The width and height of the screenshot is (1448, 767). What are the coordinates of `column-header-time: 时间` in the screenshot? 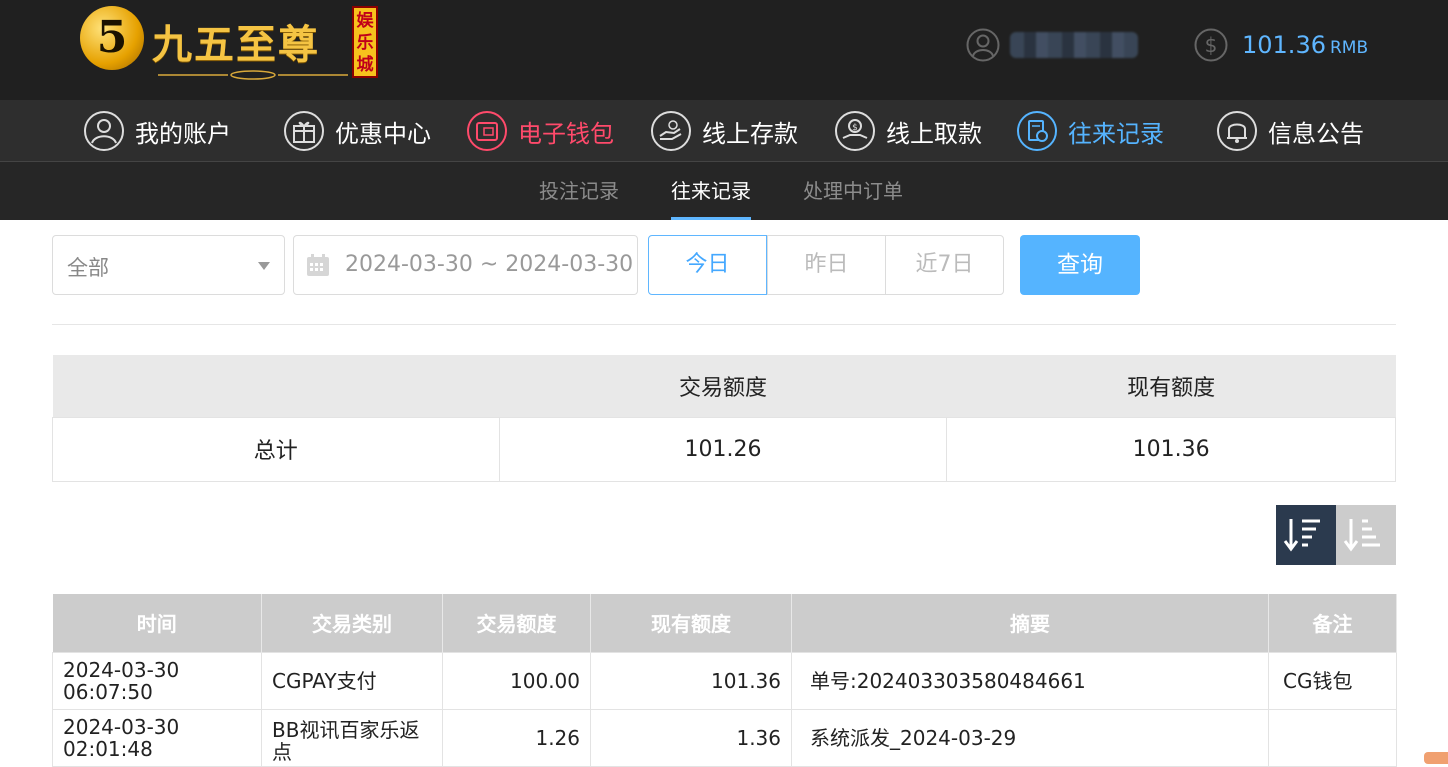 It's located at (157, 623).